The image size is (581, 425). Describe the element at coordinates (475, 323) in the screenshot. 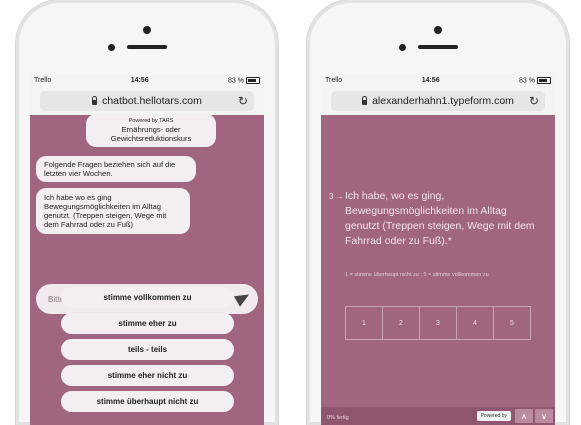

I see `scale-option: 4` at that location.